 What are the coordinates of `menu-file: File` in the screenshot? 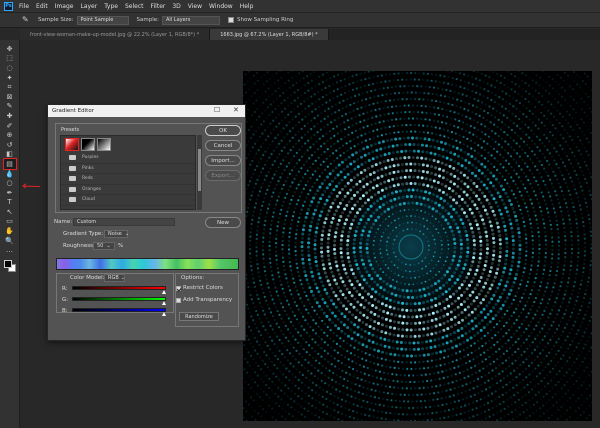 It's located at (24, 6).